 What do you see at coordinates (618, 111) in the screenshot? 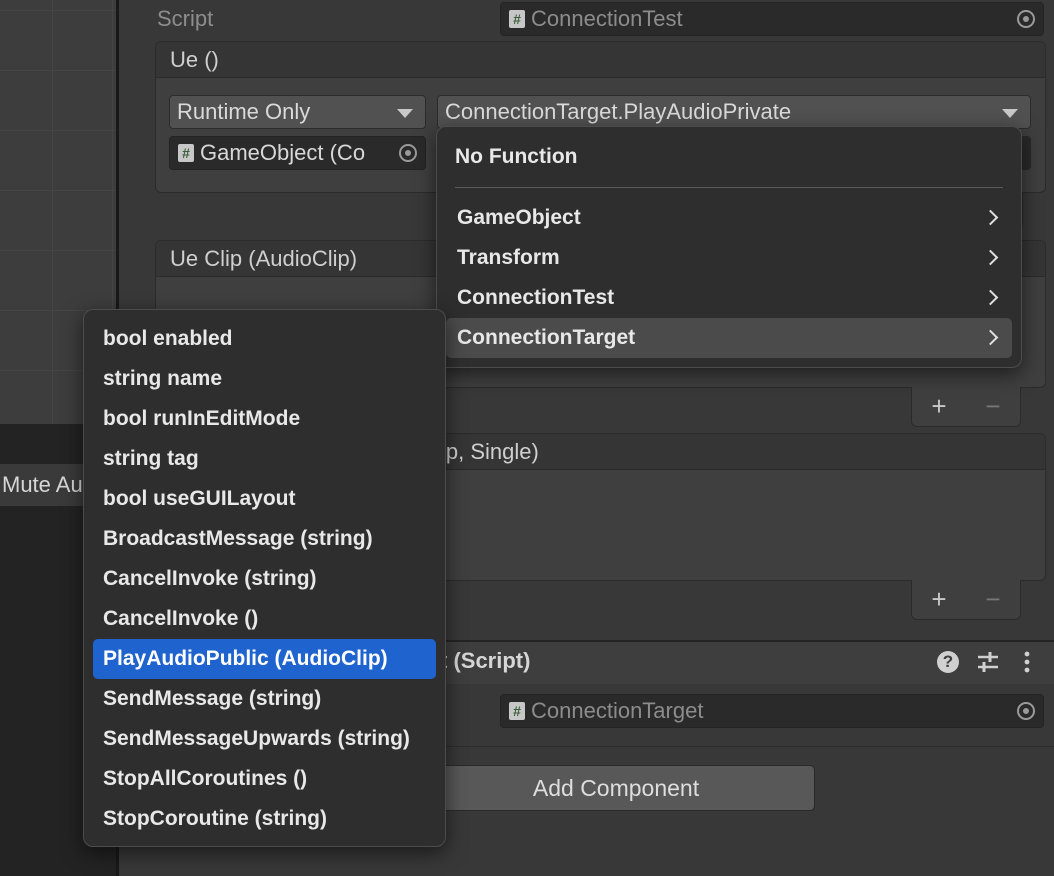
I see `function-value: ConnectionTarget.PlayAudioPrivate` at bounding box center [618, 111].